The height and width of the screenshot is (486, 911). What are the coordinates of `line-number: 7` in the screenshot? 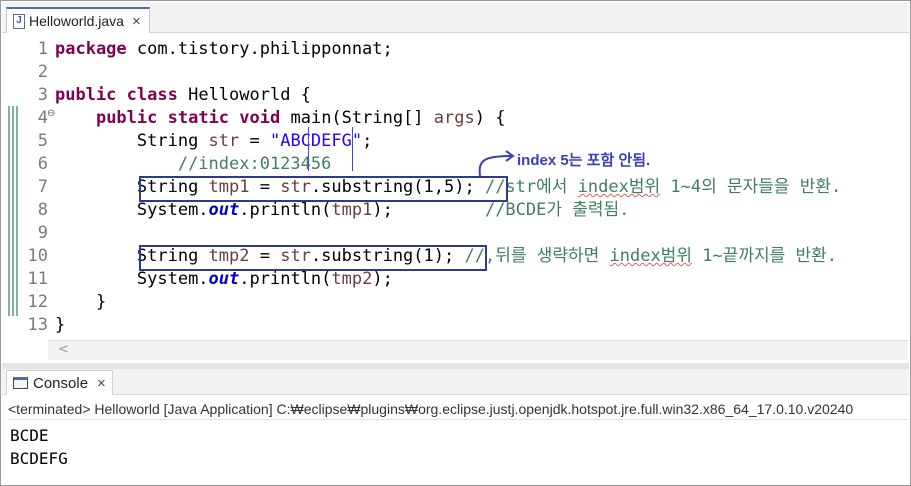 It's located at (42, 187).